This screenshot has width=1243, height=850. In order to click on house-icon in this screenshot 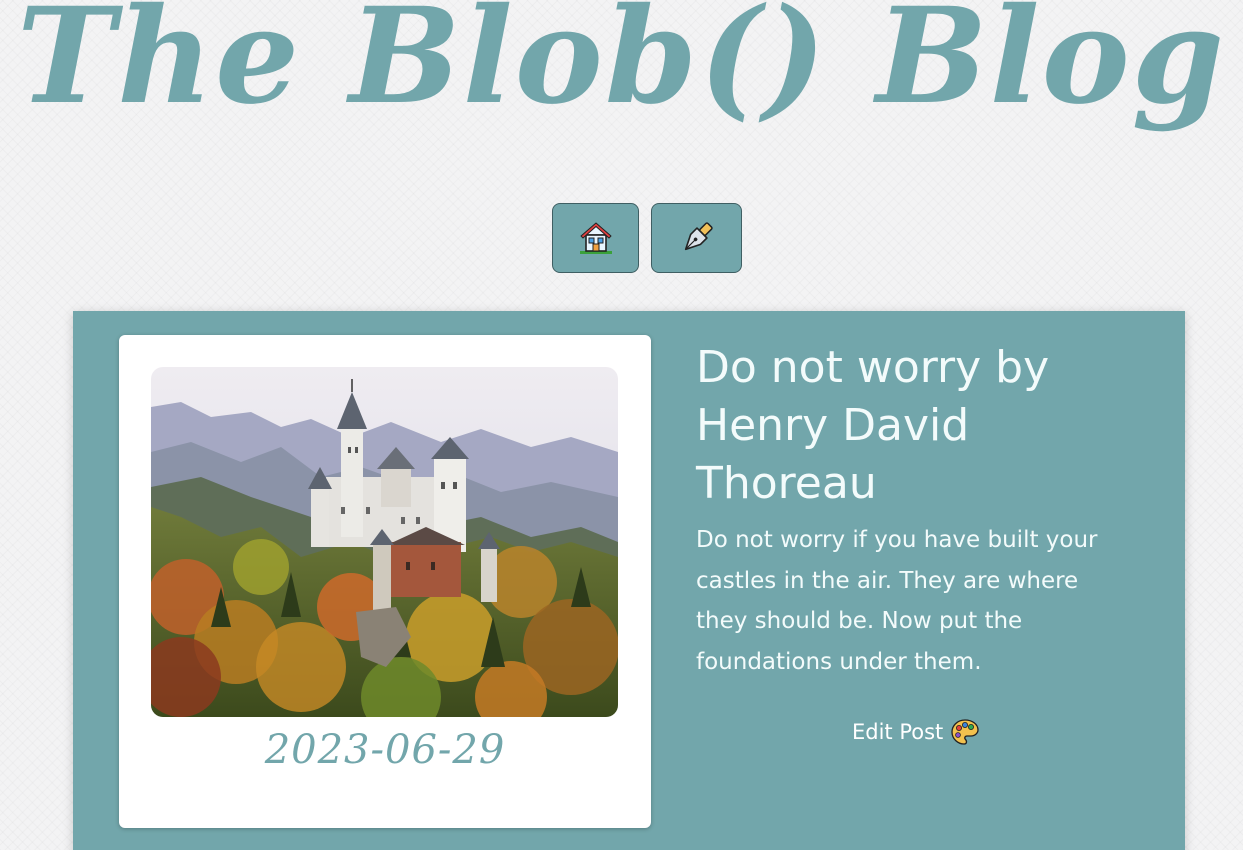, I will do `click(595, 238)`.